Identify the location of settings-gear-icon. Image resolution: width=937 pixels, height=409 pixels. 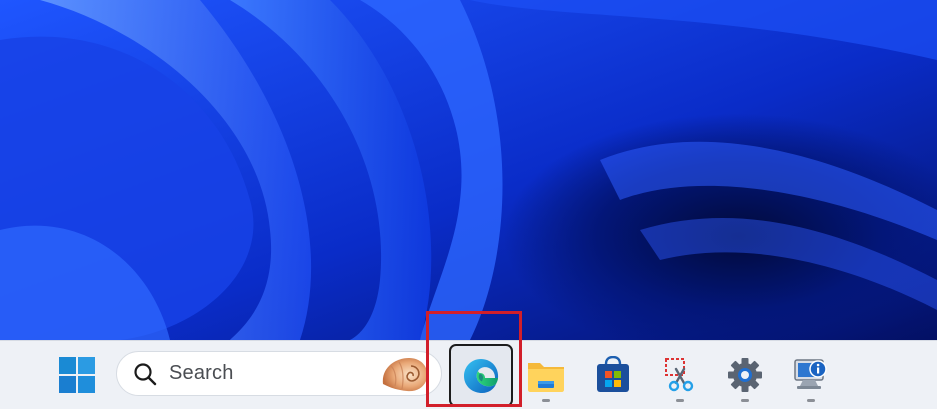
(745, 375).